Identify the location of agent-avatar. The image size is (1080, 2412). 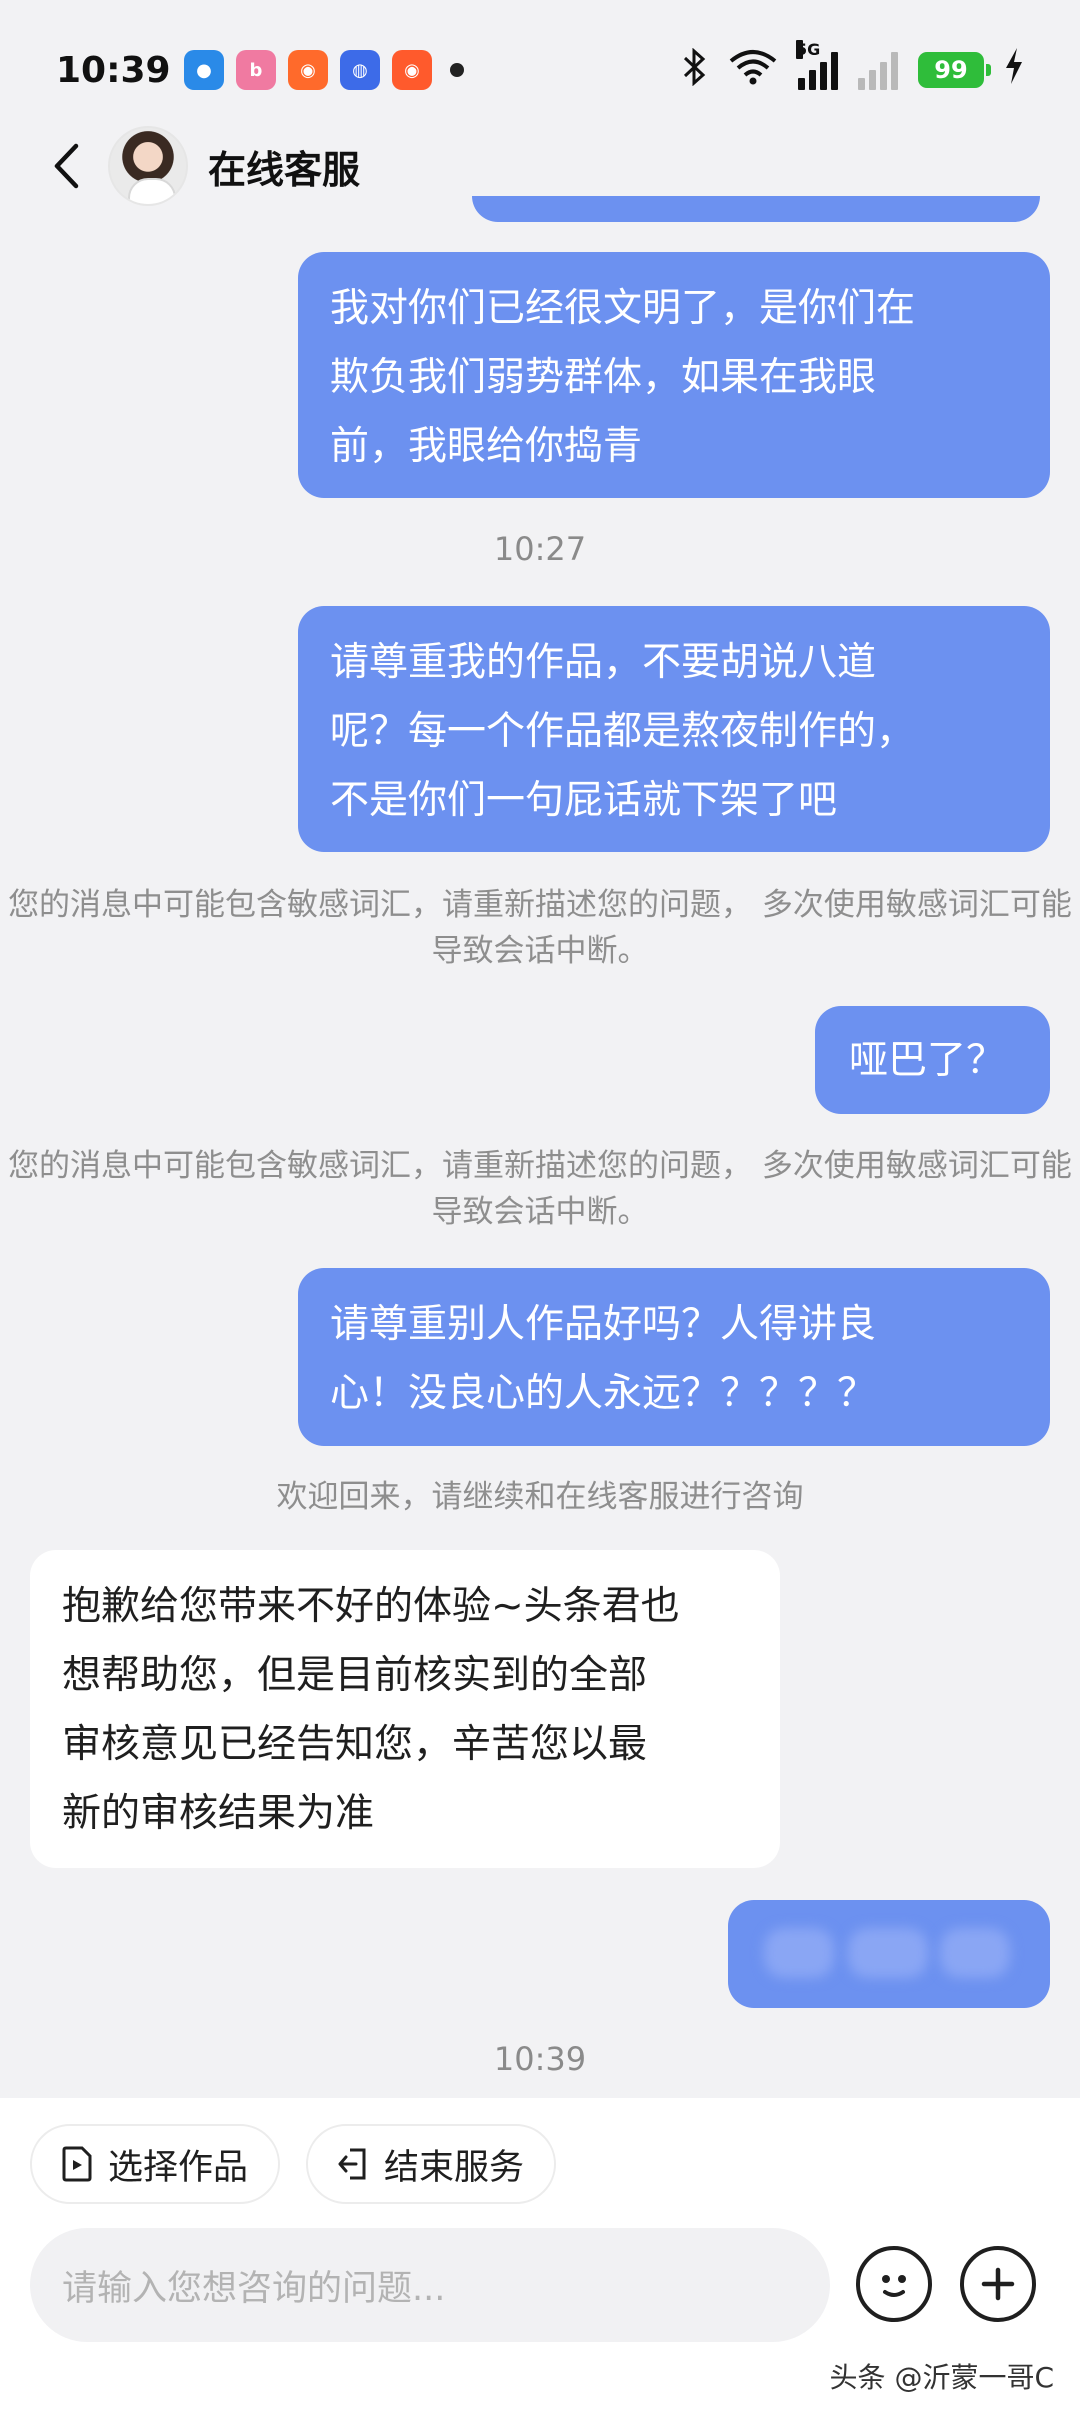
(148, 166).